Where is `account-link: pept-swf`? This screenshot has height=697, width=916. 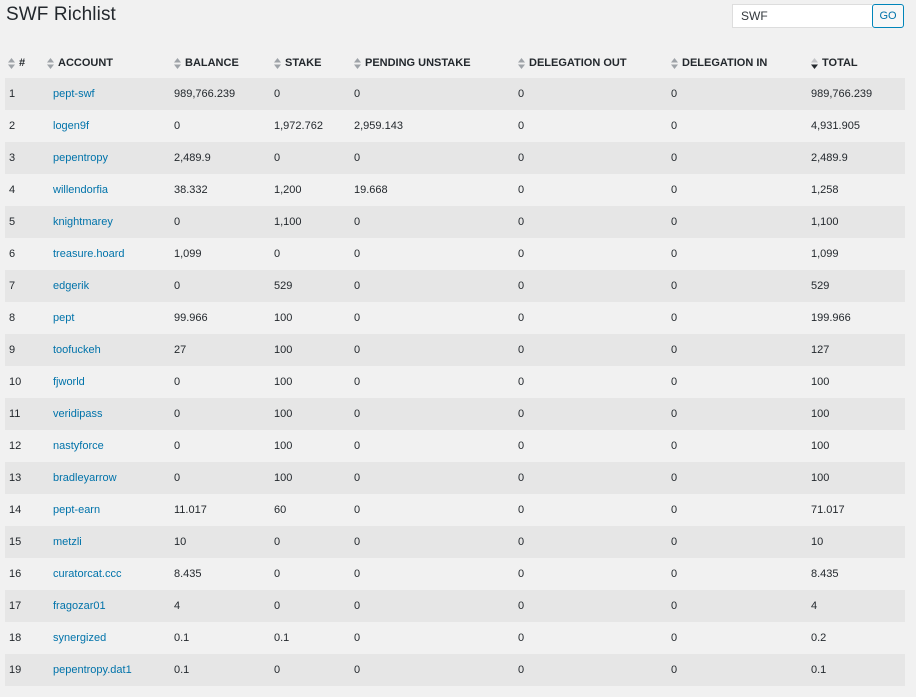 account-link: pept-swf is located at coordinates (74, 94).